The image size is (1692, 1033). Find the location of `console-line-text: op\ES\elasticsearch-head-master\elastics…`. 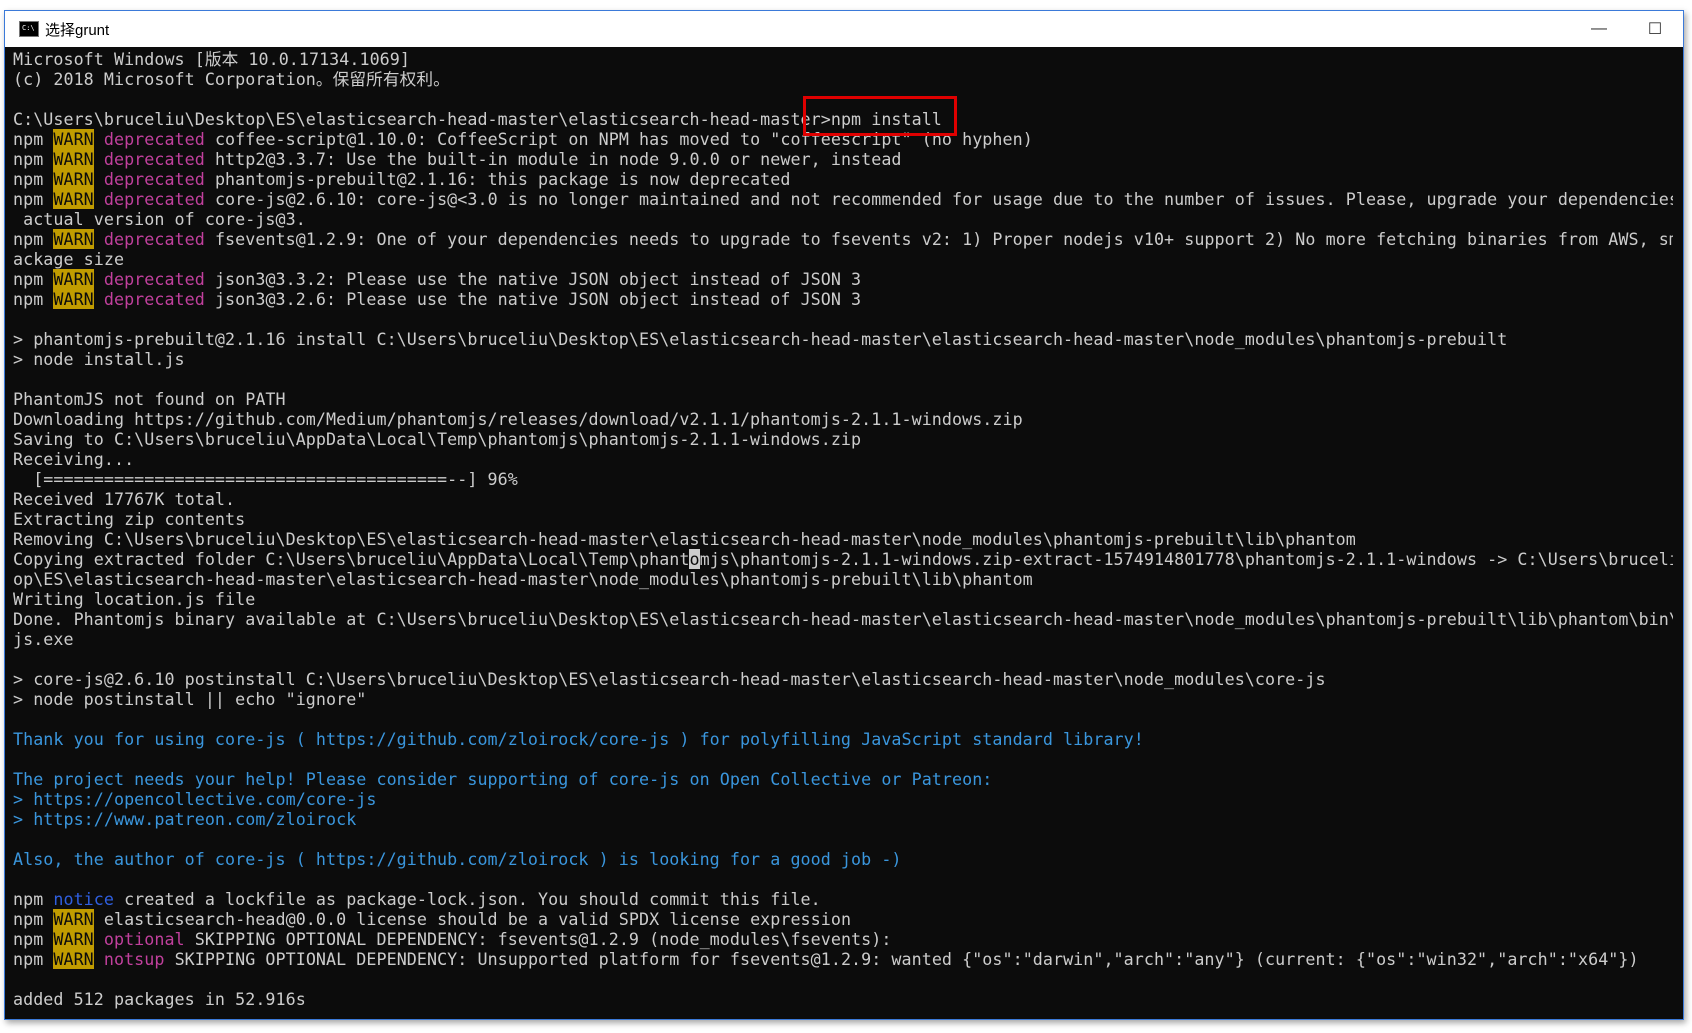

console-line-text: op\ES\elasticsearch-head-master\elastics… is located at coordinates (523, 579).